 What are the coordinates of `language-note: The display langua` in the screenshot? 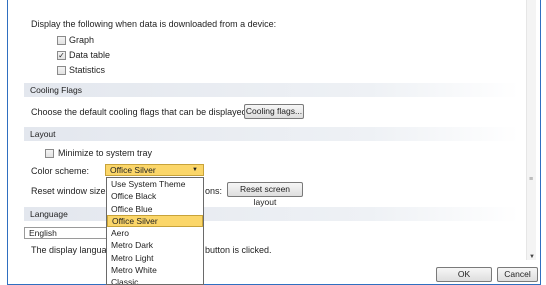 It's located at (69, 250).